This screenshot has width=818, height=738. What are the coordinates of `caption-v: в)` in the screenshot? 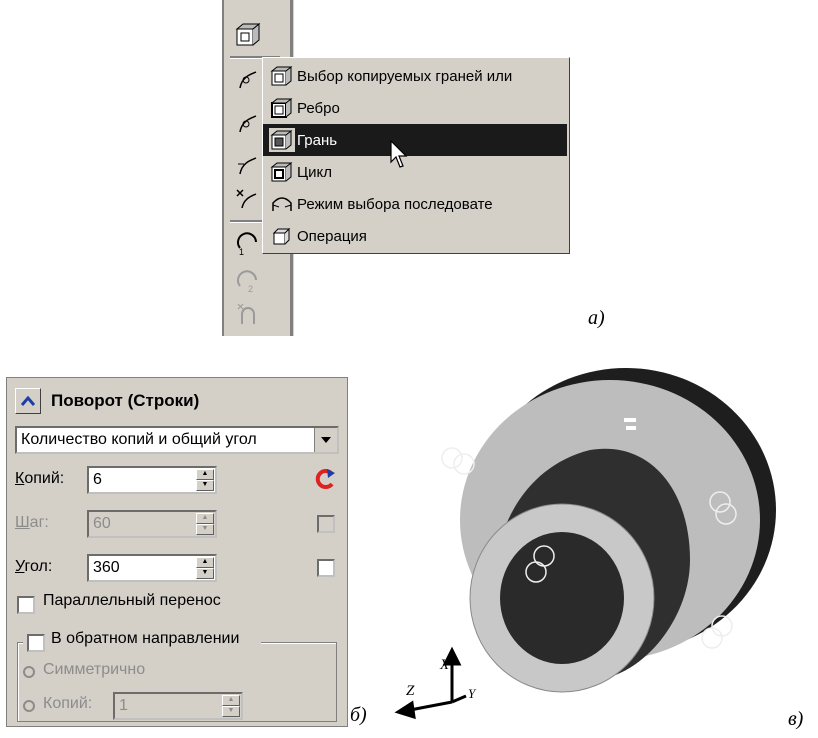 It's located at (796, 719).